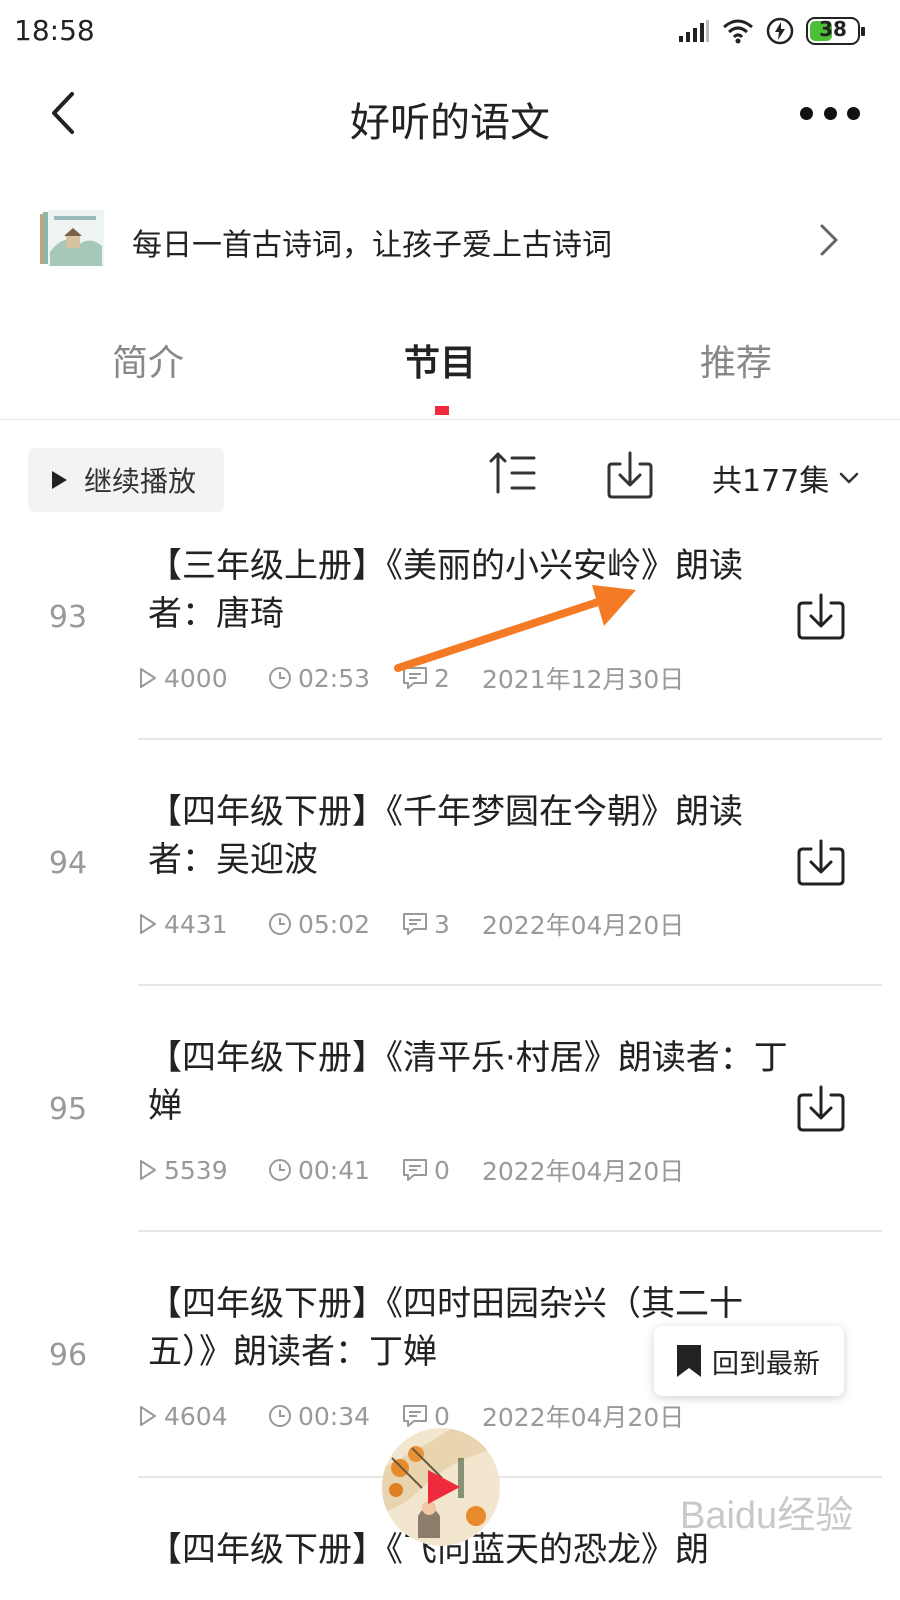 Image resolution: width=900 pixels, height=1600 pixels. I want to click on battery-cap, so click(863, 31).